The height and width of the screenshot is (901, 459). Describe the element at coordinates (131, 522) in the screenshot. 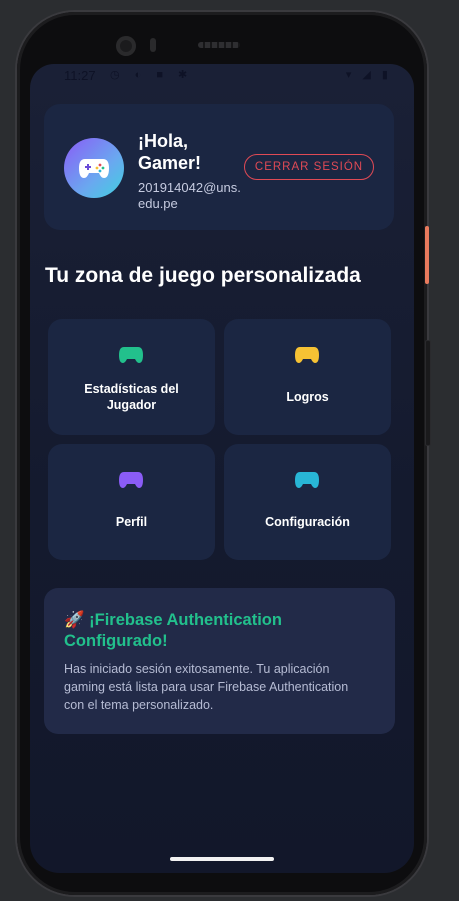

I see `tile-label: Perfil` at that location.